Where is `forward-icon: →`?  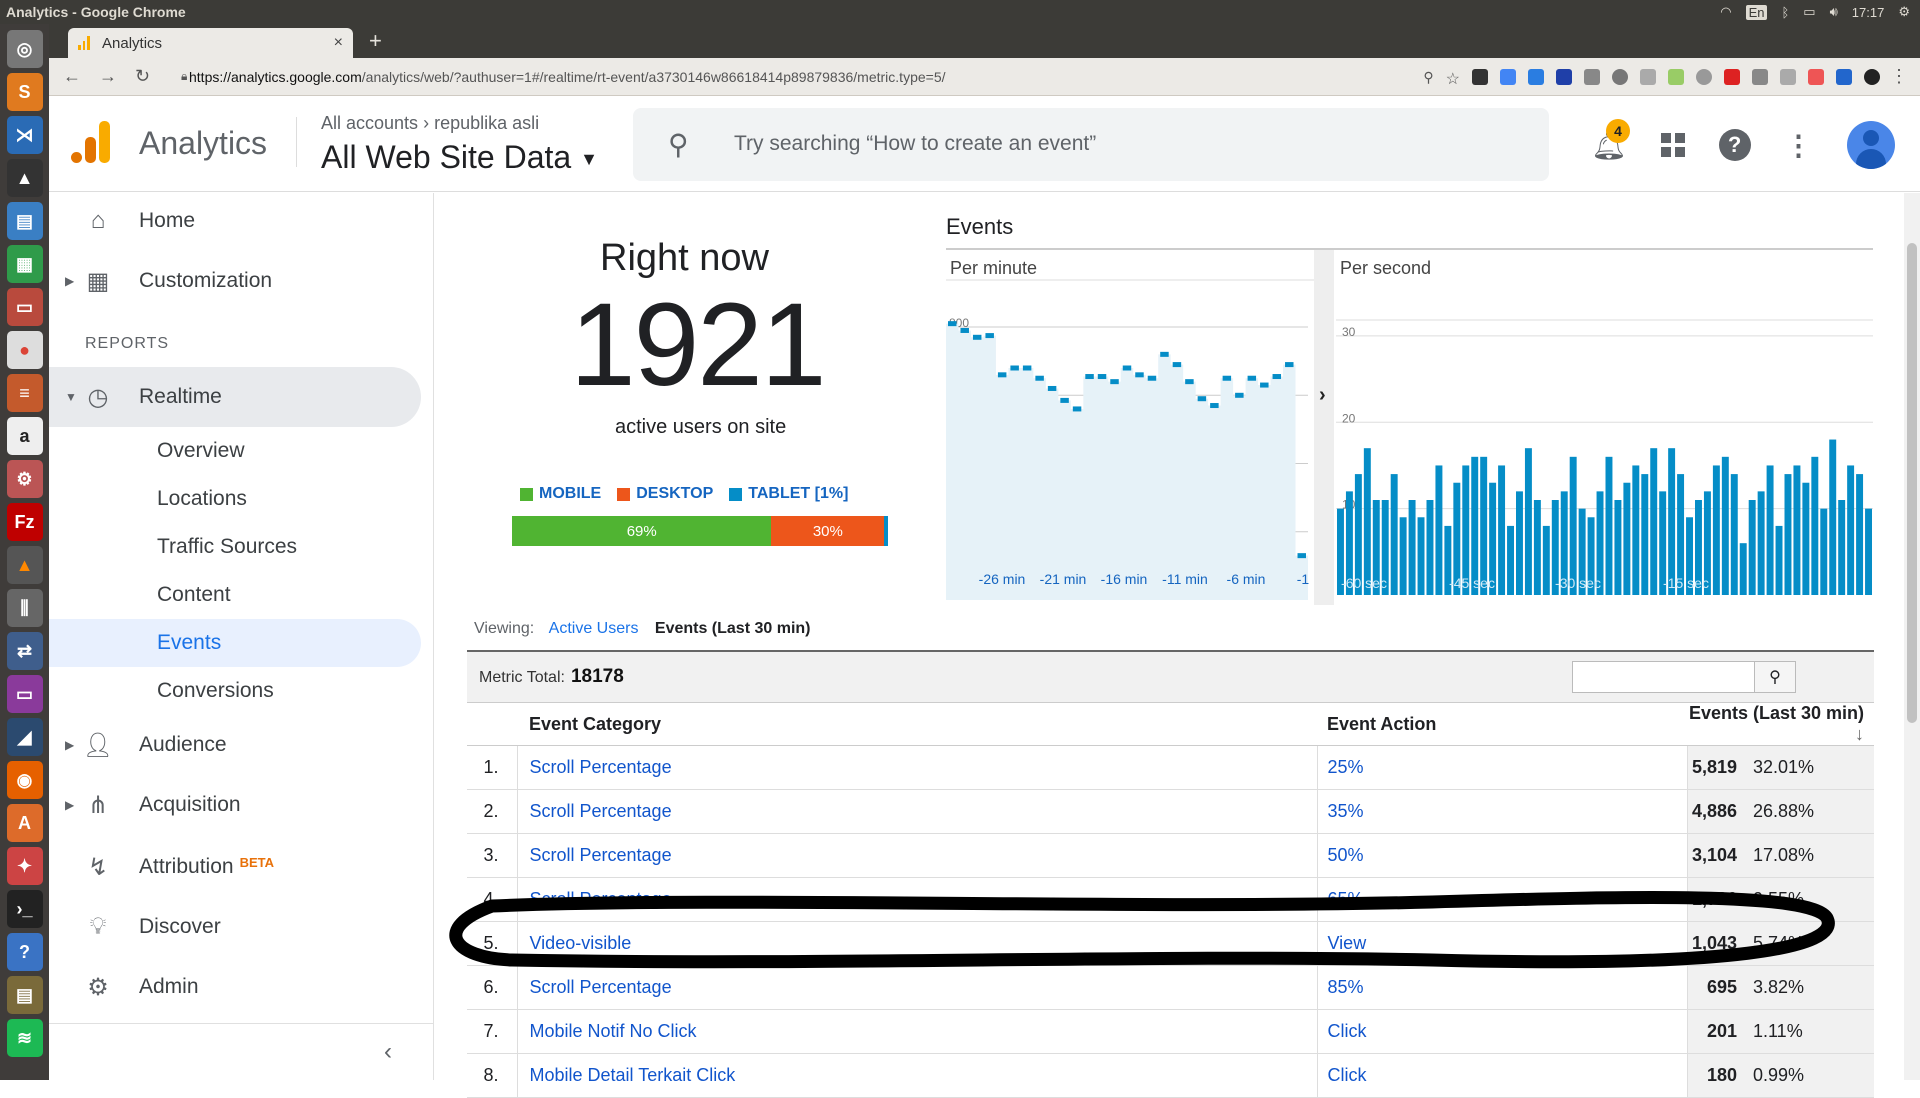
forward-icon: → is located at coordinates (110, 76).